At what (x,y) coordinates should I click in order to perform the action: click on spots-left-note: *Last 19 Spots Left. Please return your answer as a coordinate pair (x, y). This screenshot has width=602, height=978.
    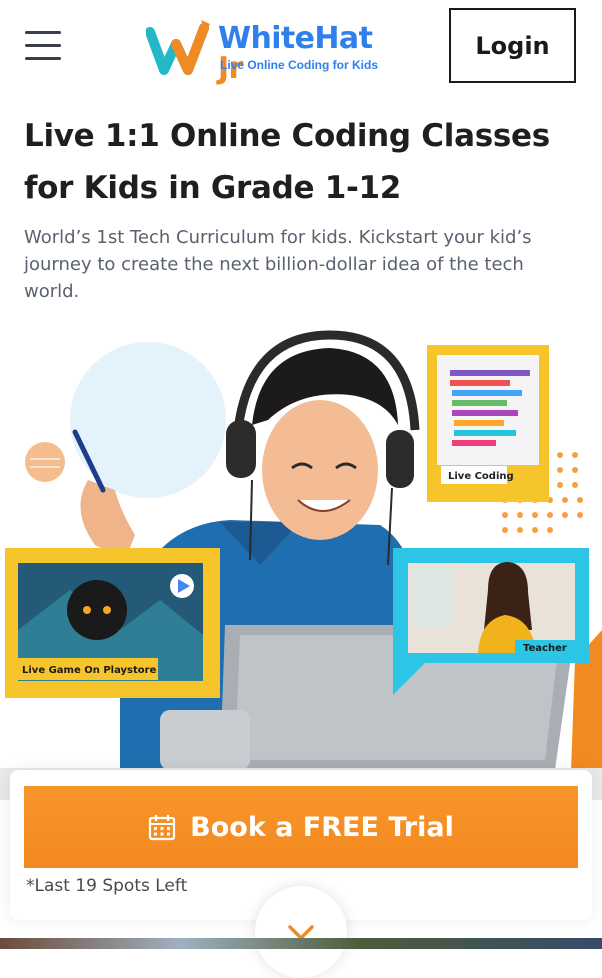
    Looking at the image, I should click on (107, 886).